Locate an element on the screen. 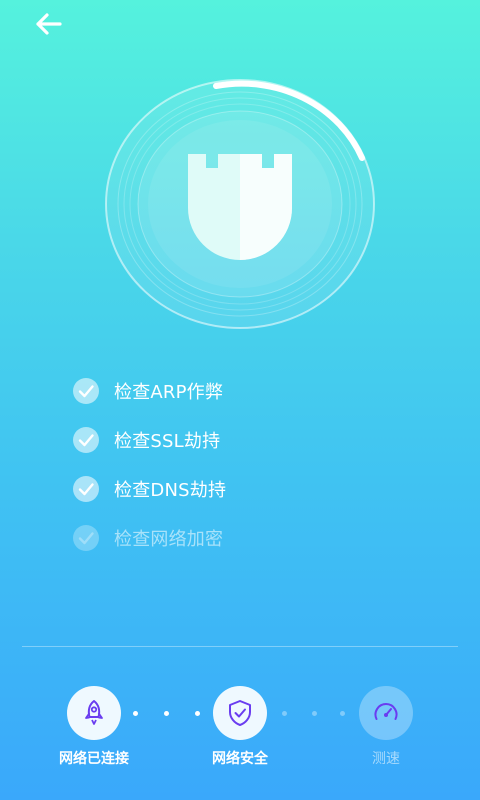 This screenshot has height=800, width=480. step-label: 网络安全 is located at coordinates (240, 759).